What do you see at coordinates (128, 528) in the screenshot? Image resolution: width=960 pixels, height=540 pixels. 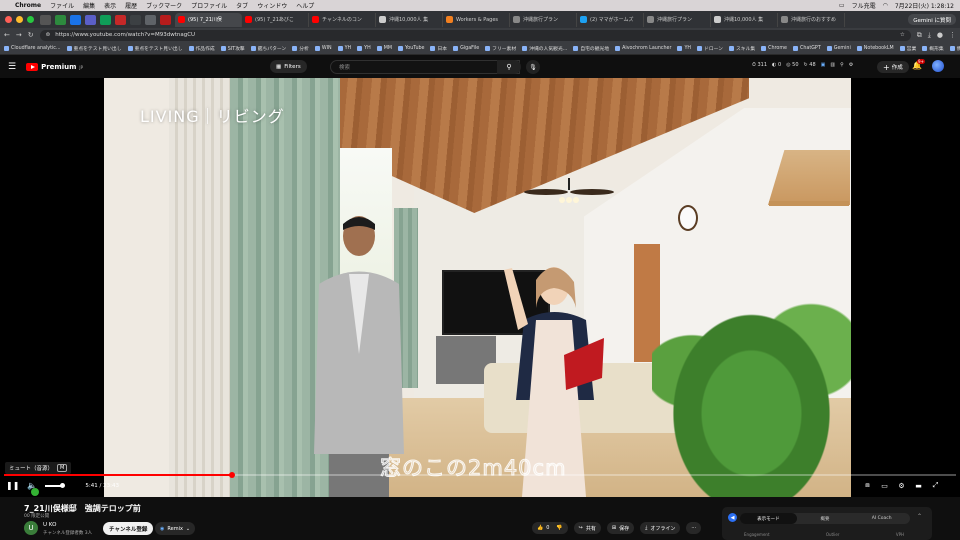 I see `subscribe-button: チャンネル登録` at bounding box center [128, 528].